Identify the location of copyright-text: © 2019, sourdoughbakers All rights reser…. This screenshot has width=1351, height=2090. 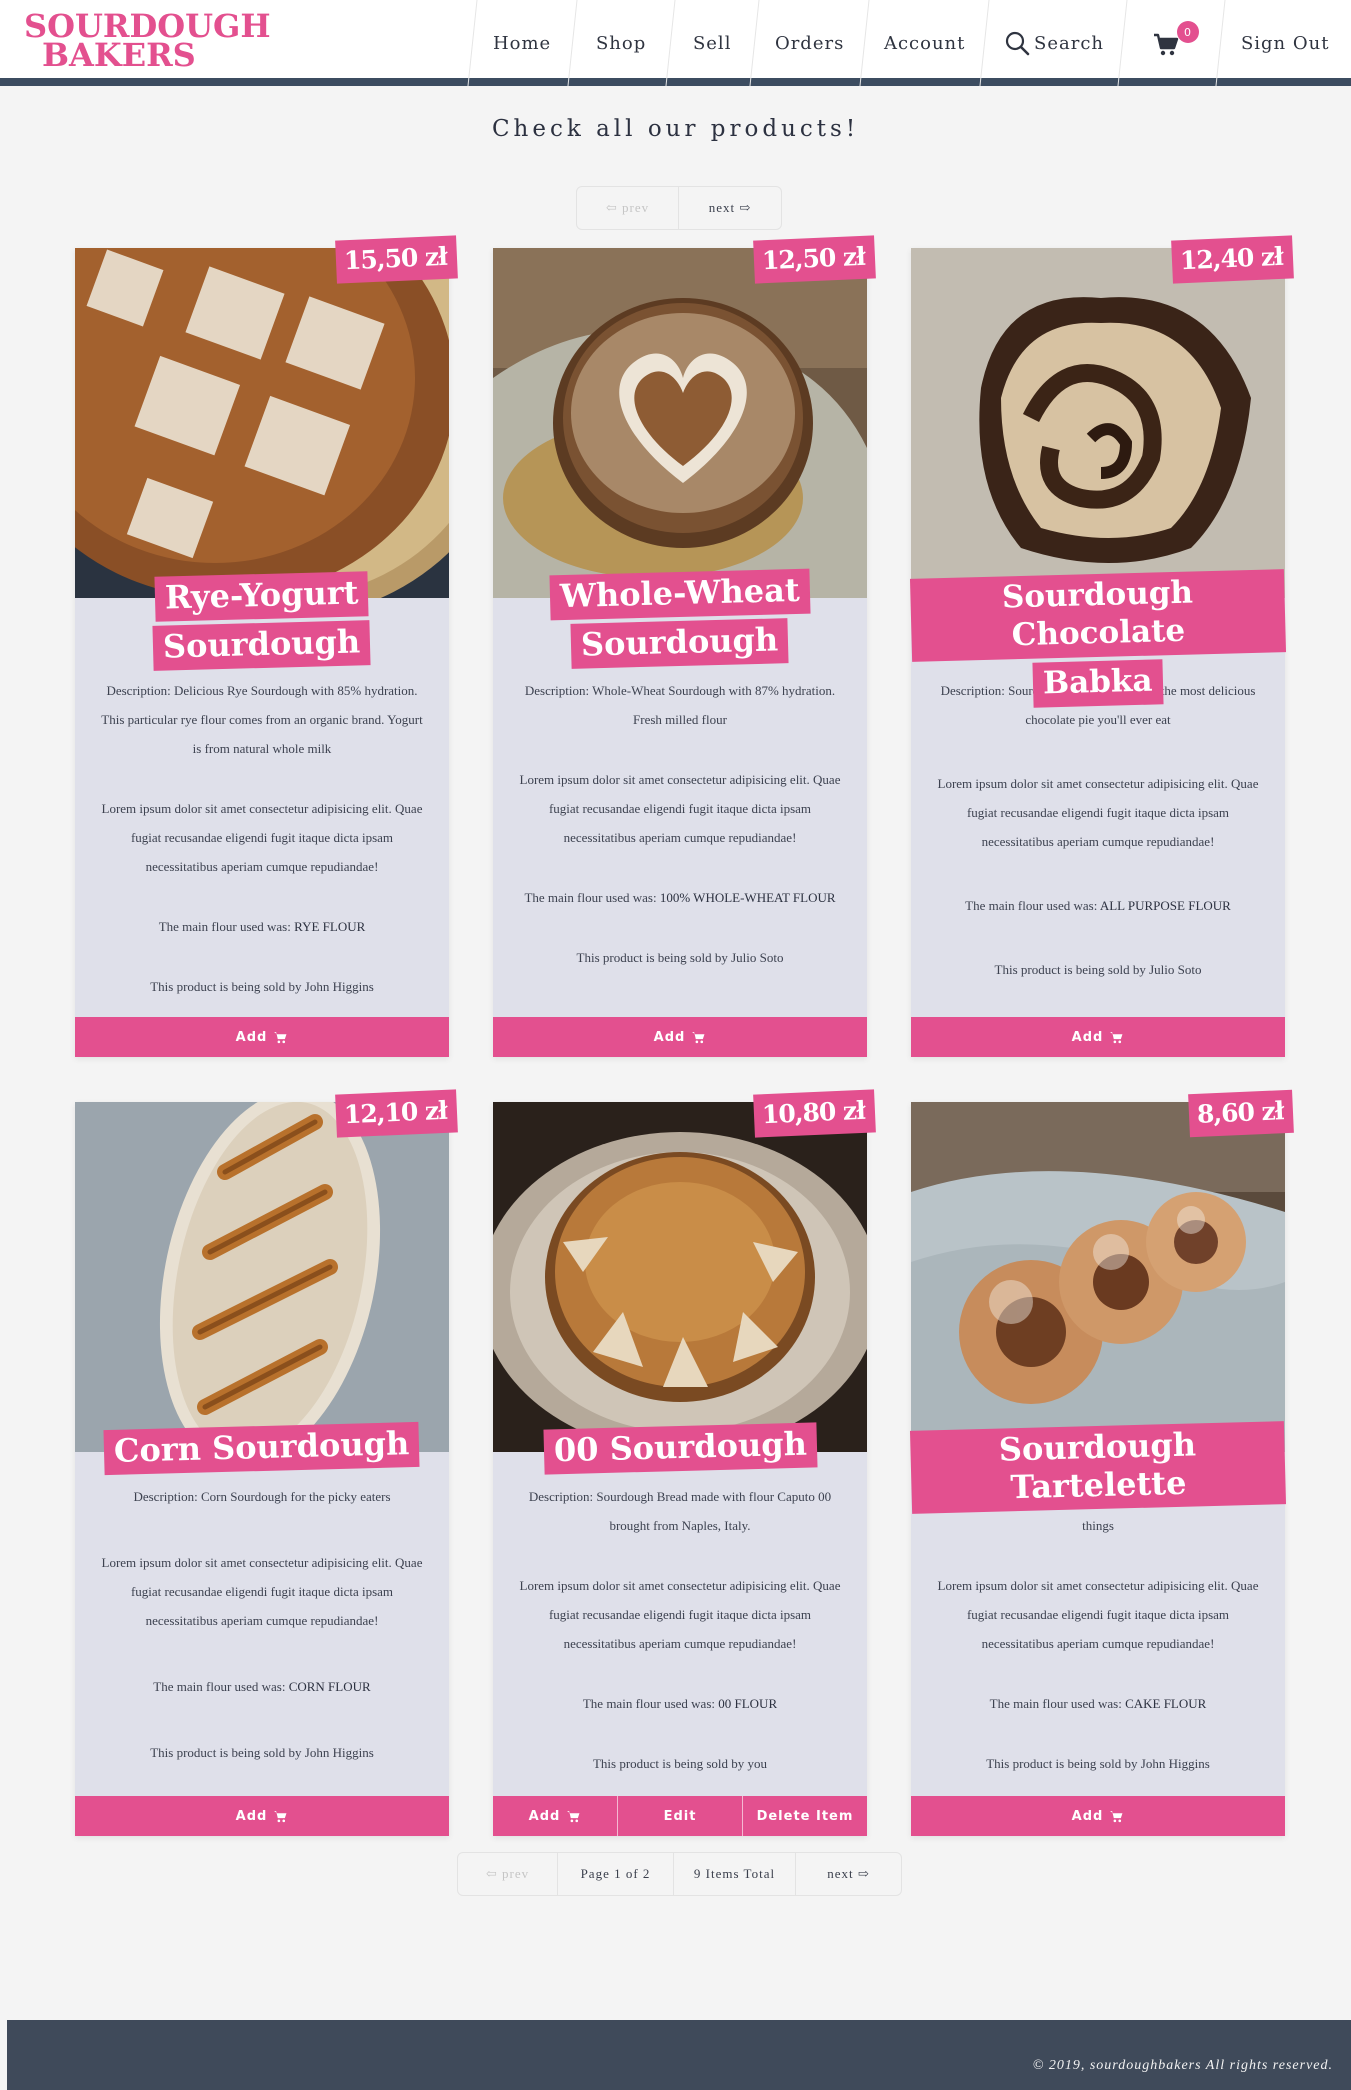
(1182, 2065).